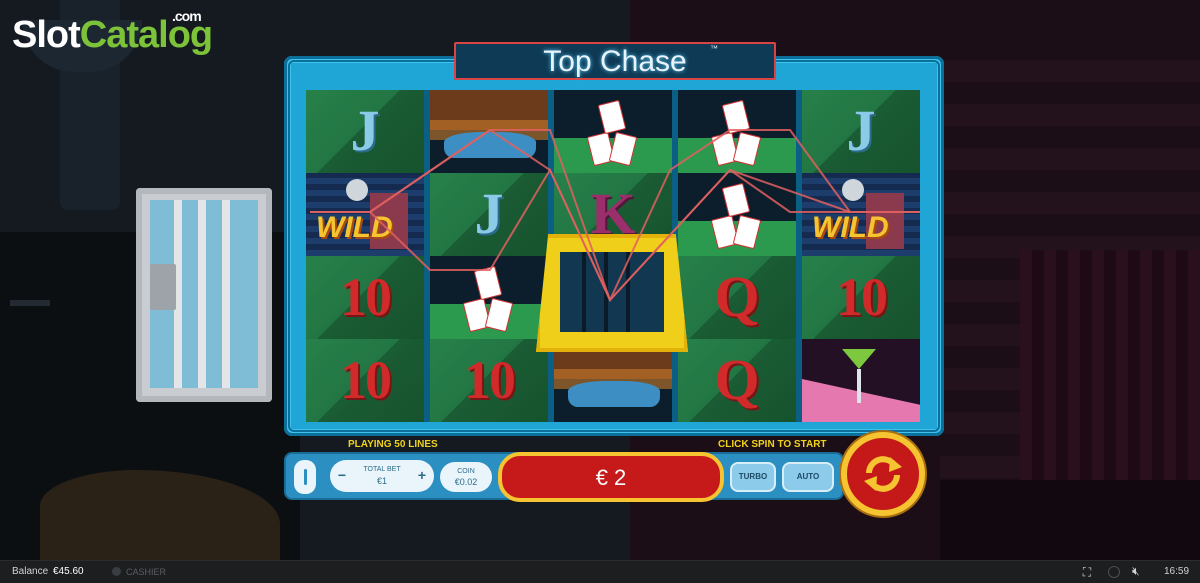 Image resolution: width=1200 pixels, height=583 pixels. Describe the element at coordinates (714, 48) in the screenshot. I see `trademark-symbol: ™` at that location.